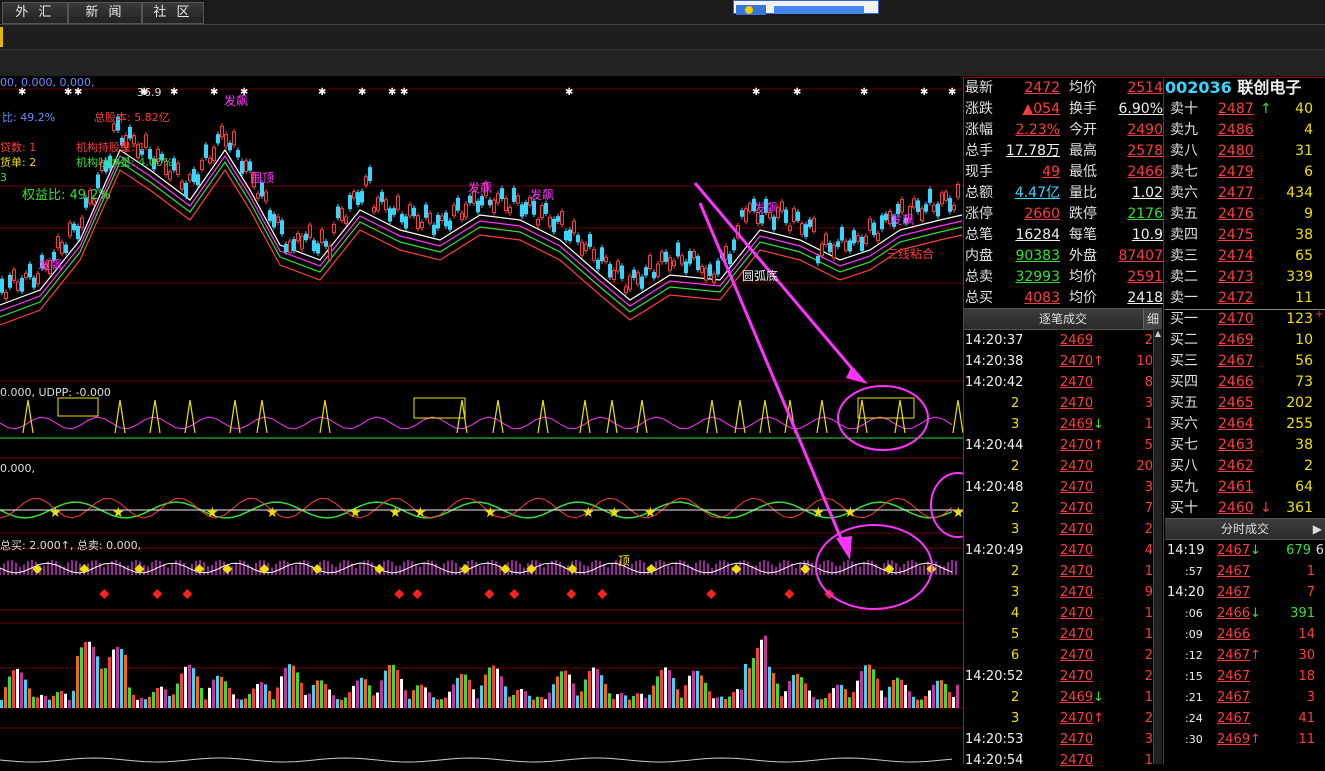 This screenshot has width=1325, height=771. Describe the element at coordinates (1245, 550) in the screenshot. I see `minute-row: 14:19 2467 ↓ 679 6` at that location.